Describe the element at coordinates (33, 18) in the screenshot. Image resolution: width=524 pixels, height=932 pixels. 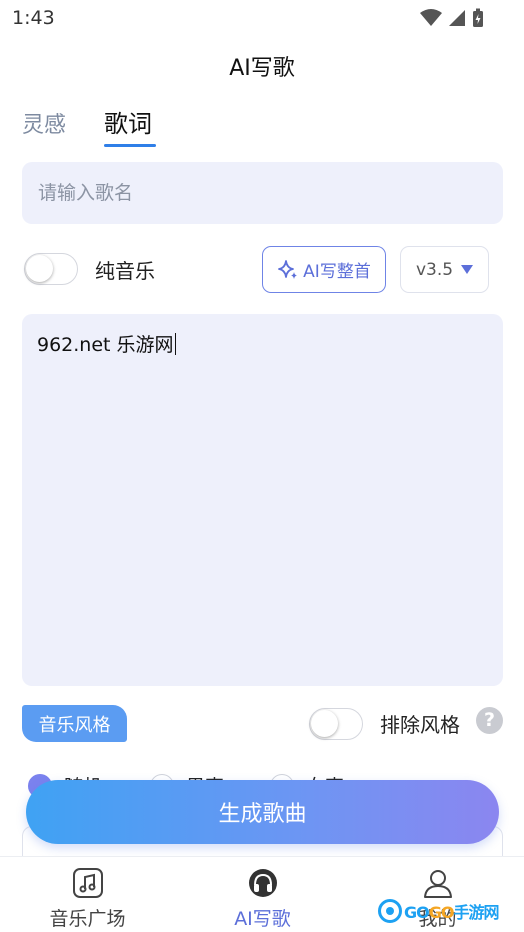
I see `status-time: 1:43` at that location.